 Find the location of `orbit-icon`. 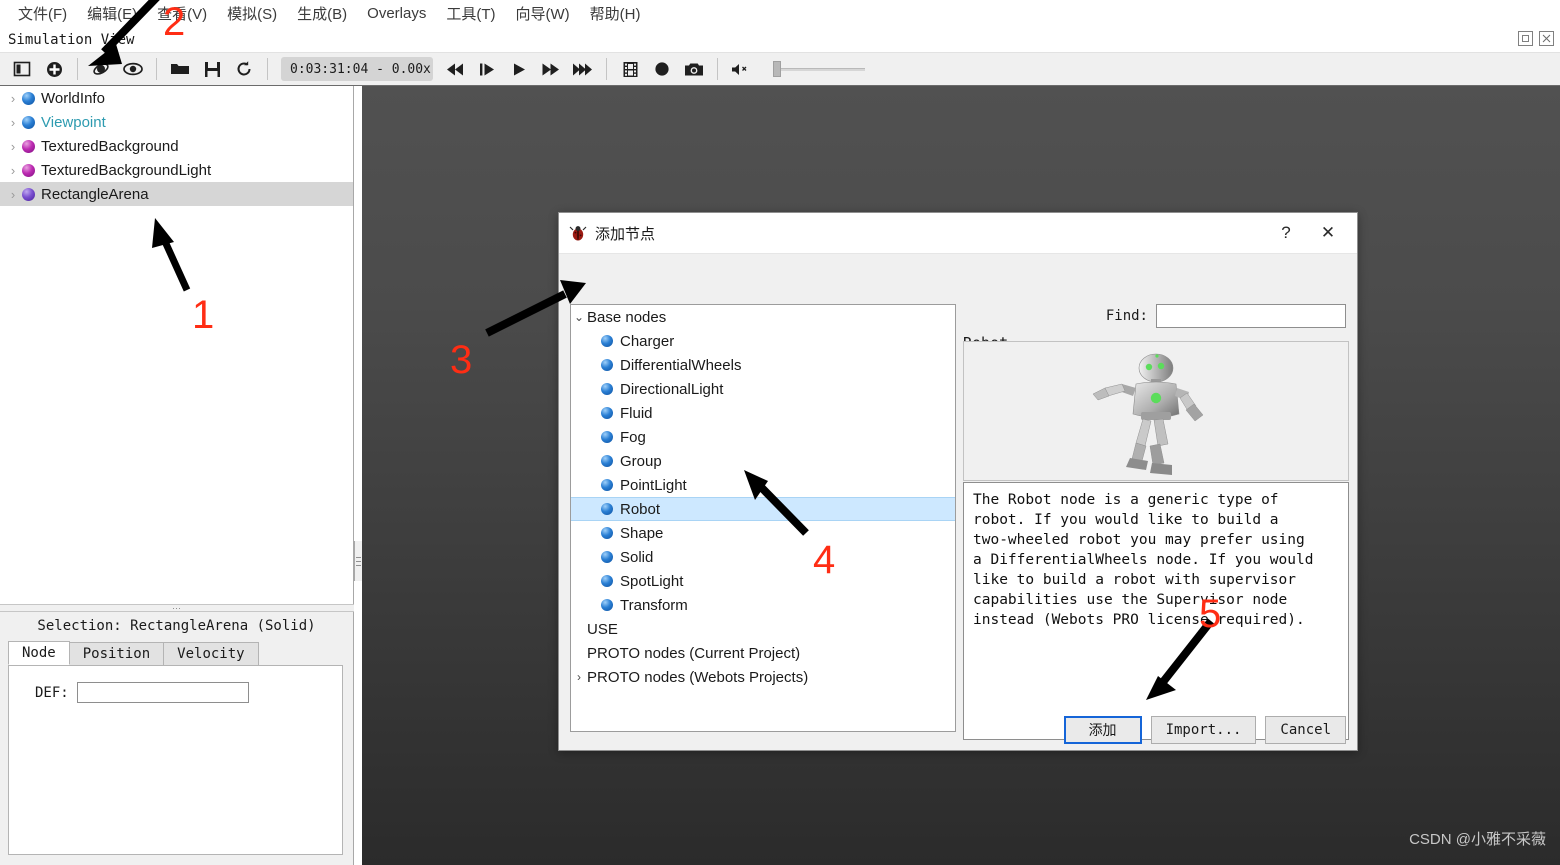

orbit-icon is located at coordinates (101, 69).